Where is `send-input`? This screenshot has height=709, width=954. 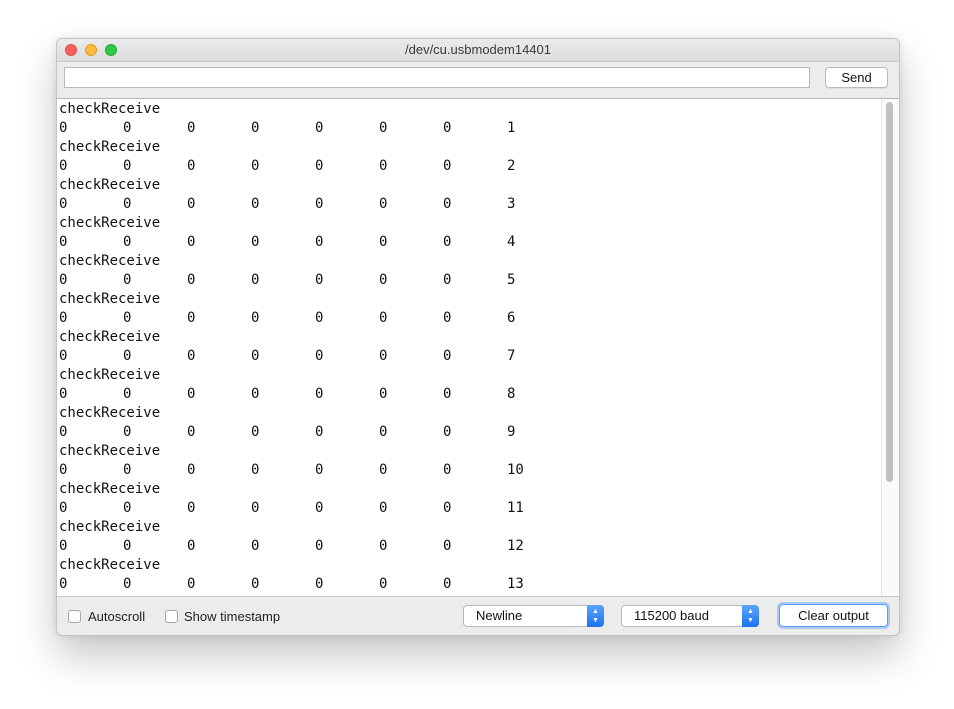 send-input is located at coordinates (437, 77).